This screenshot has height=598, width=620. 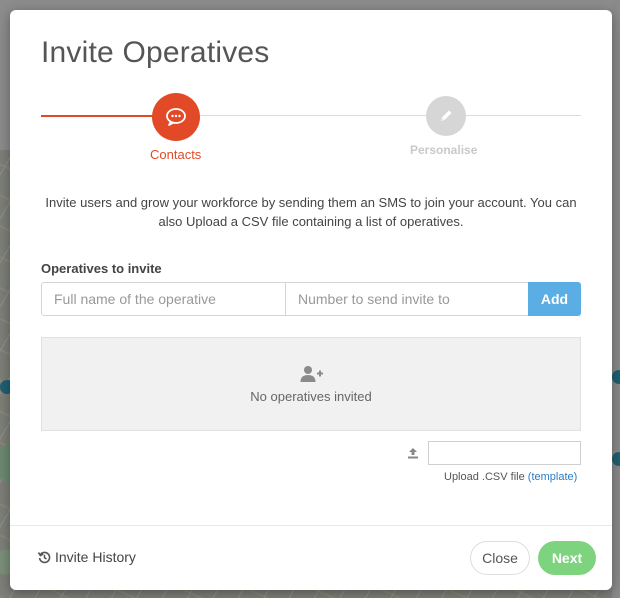 What do you see at coordinates (155, 52) in the screenshot?
I see `modal-title: Invite Operatives` at bounding box center [155, 52].